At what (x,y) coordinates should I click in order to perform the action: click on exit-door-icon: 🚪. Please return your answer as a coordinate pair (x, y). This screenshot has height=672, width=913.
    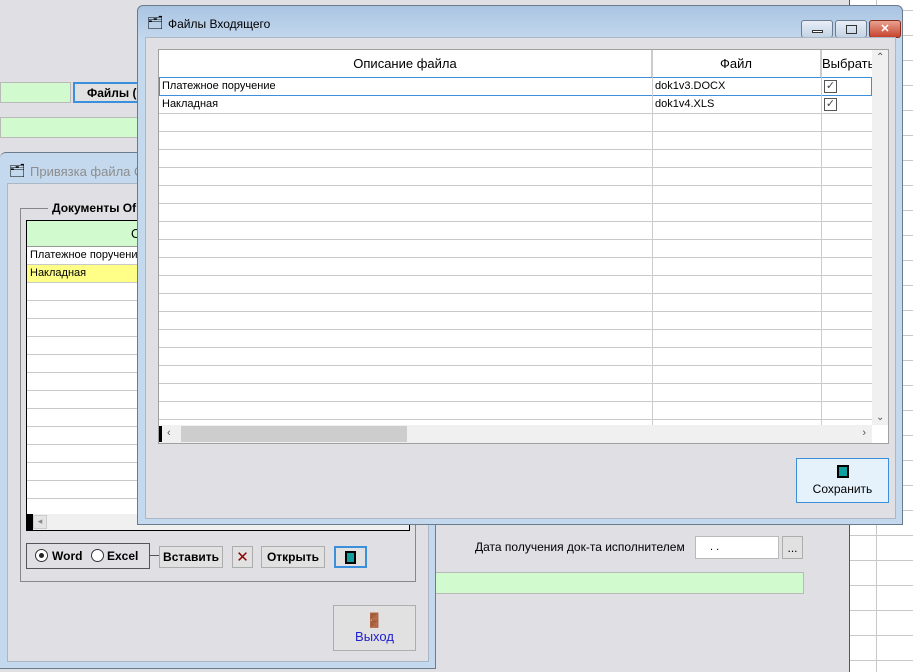
    Looking at the image, I should click on (374, 620).